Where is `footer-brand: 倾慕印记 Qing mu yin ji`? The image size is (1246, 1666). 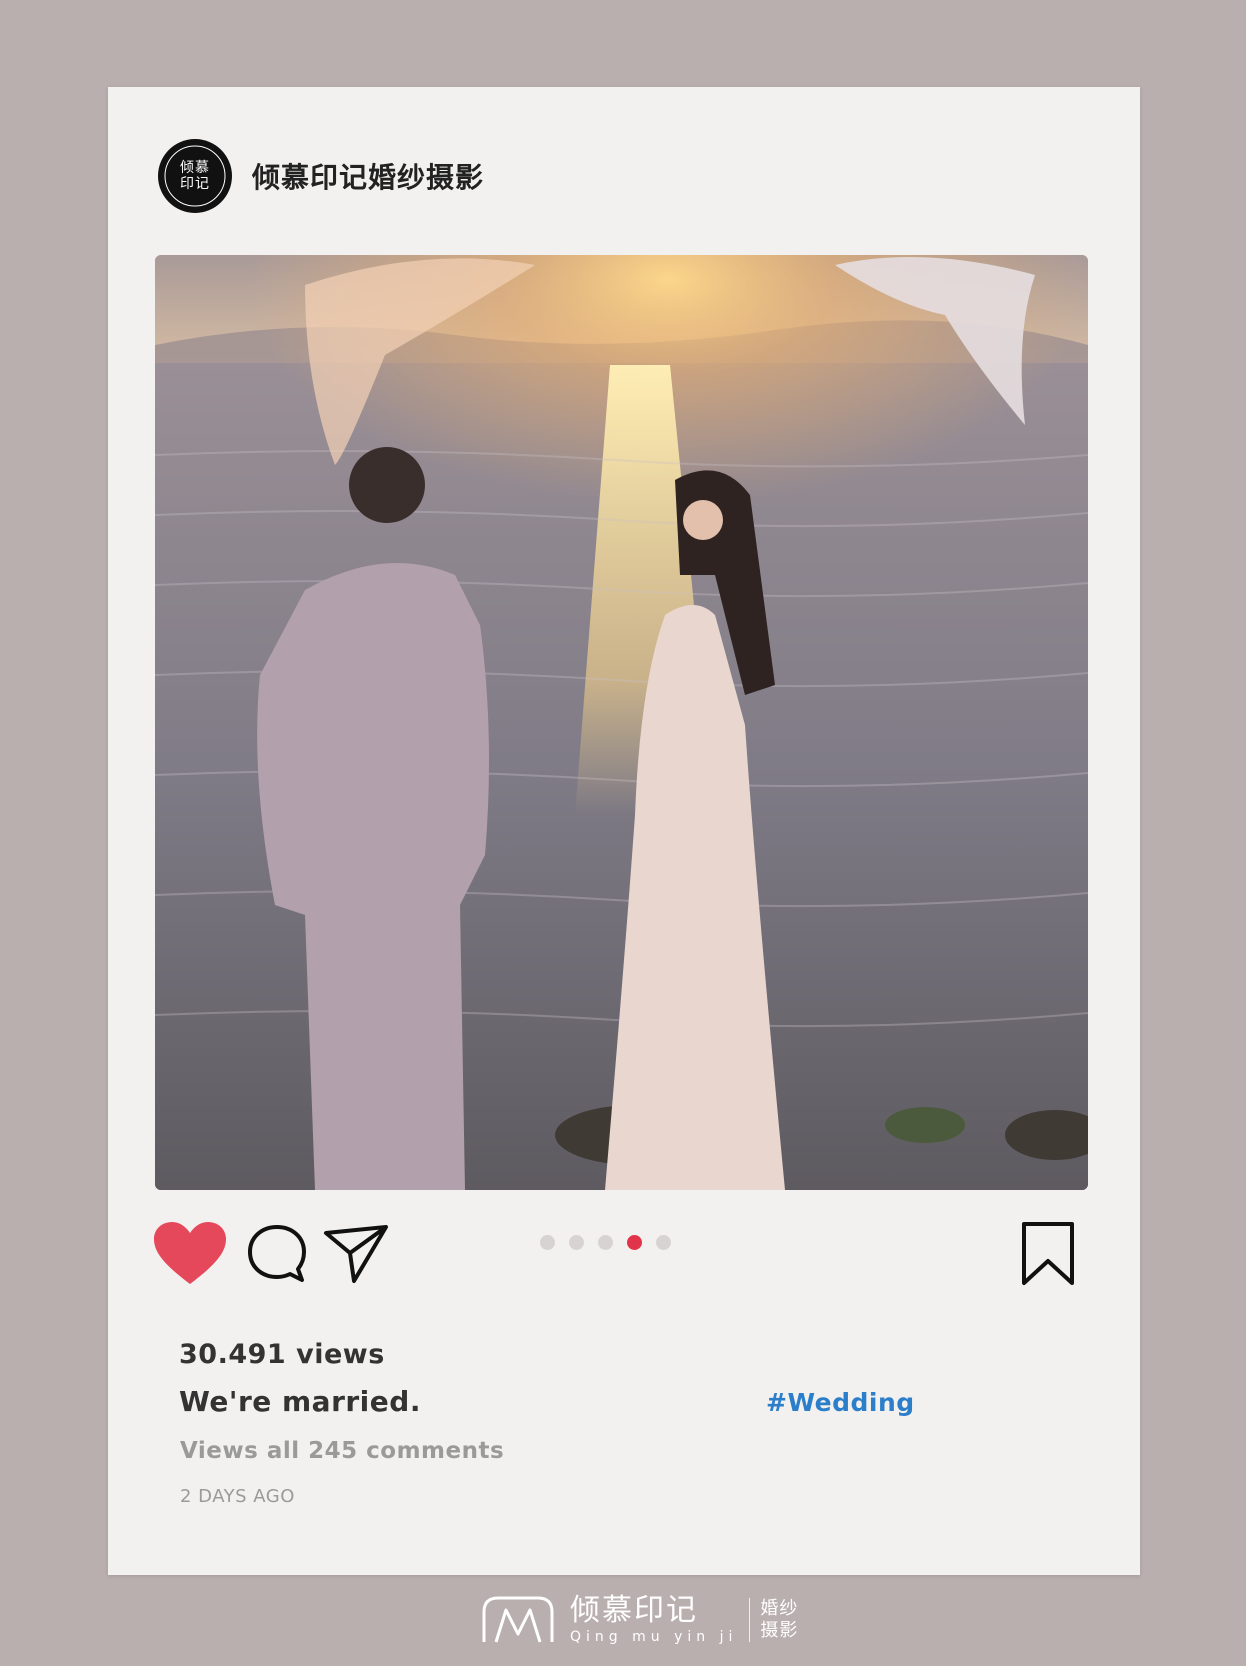 footer-brand: 倾慕印记 Qing mu yin ji is located at coordinates (654, 1619).